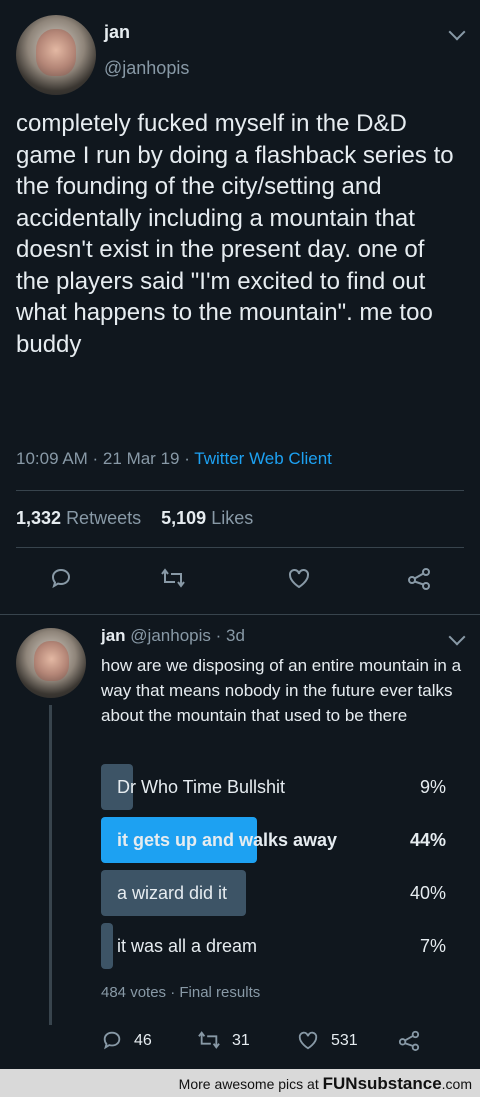 The height and width of the screenshot is (1097, 480). What do you see at coordinates (39, 518) in the screenshot?
I see `retweets-count: 1,332` at bounding box center [39, 518].